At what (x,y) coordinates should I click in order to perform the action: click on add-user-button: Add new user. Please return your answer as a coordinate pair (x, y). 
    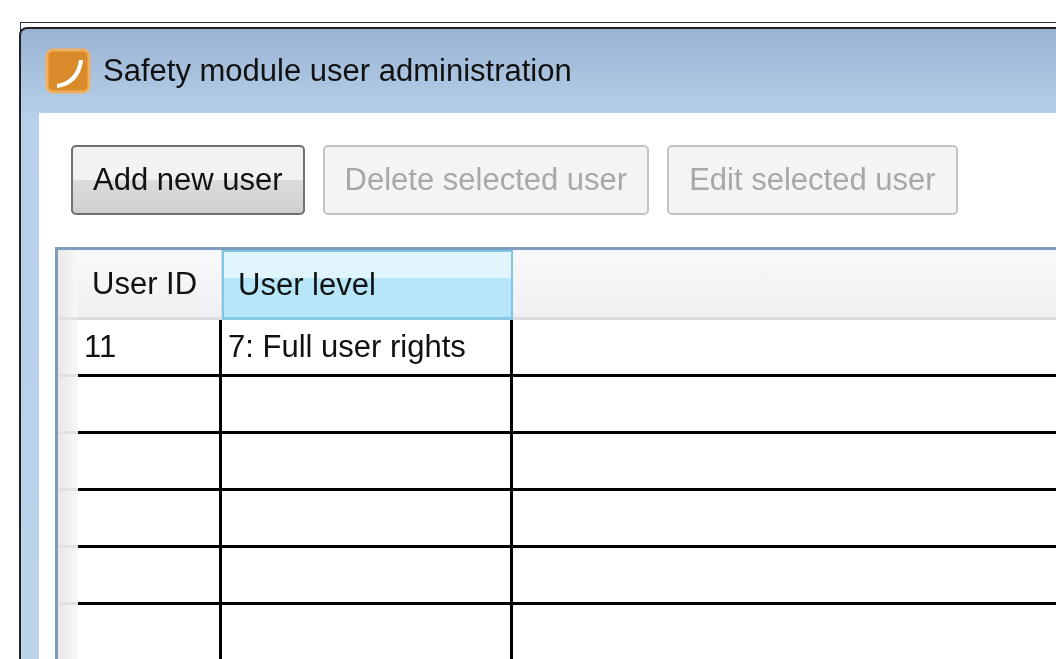
    Looking at the image, I should click on (188, 180).